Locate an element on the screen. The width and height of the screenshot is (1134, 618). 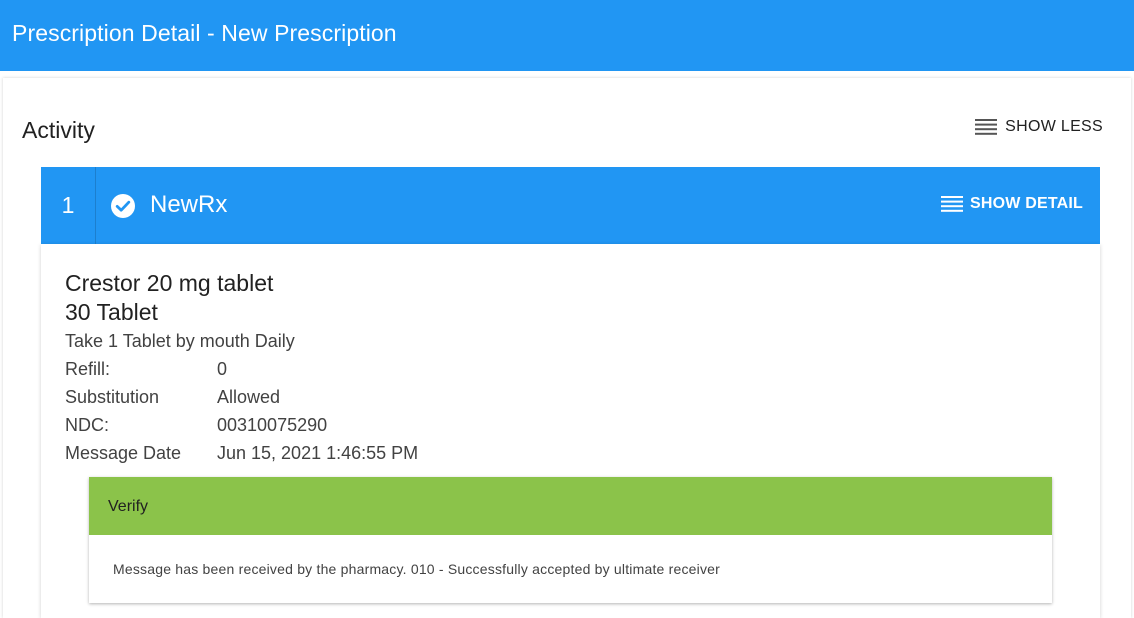
drug-sig: Take 1 Tablet by mouth Daily is located at coordinates (180, 341).